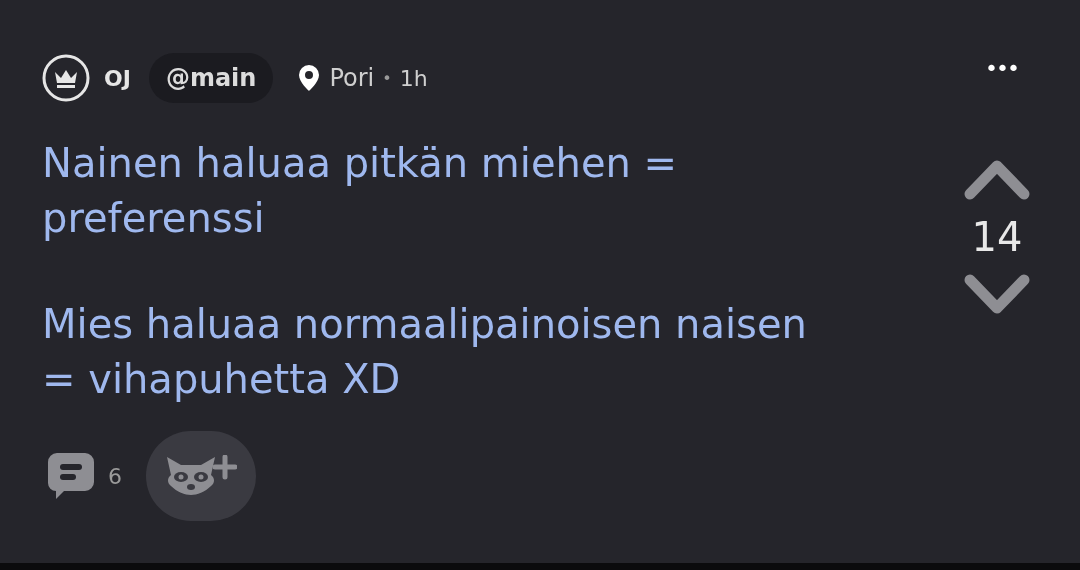 This screenshot has width=1080, height=570. What do you see at coordinates (66, 78) in the screenshot?
I see `crown-icon` at bounding box center [66, 78].